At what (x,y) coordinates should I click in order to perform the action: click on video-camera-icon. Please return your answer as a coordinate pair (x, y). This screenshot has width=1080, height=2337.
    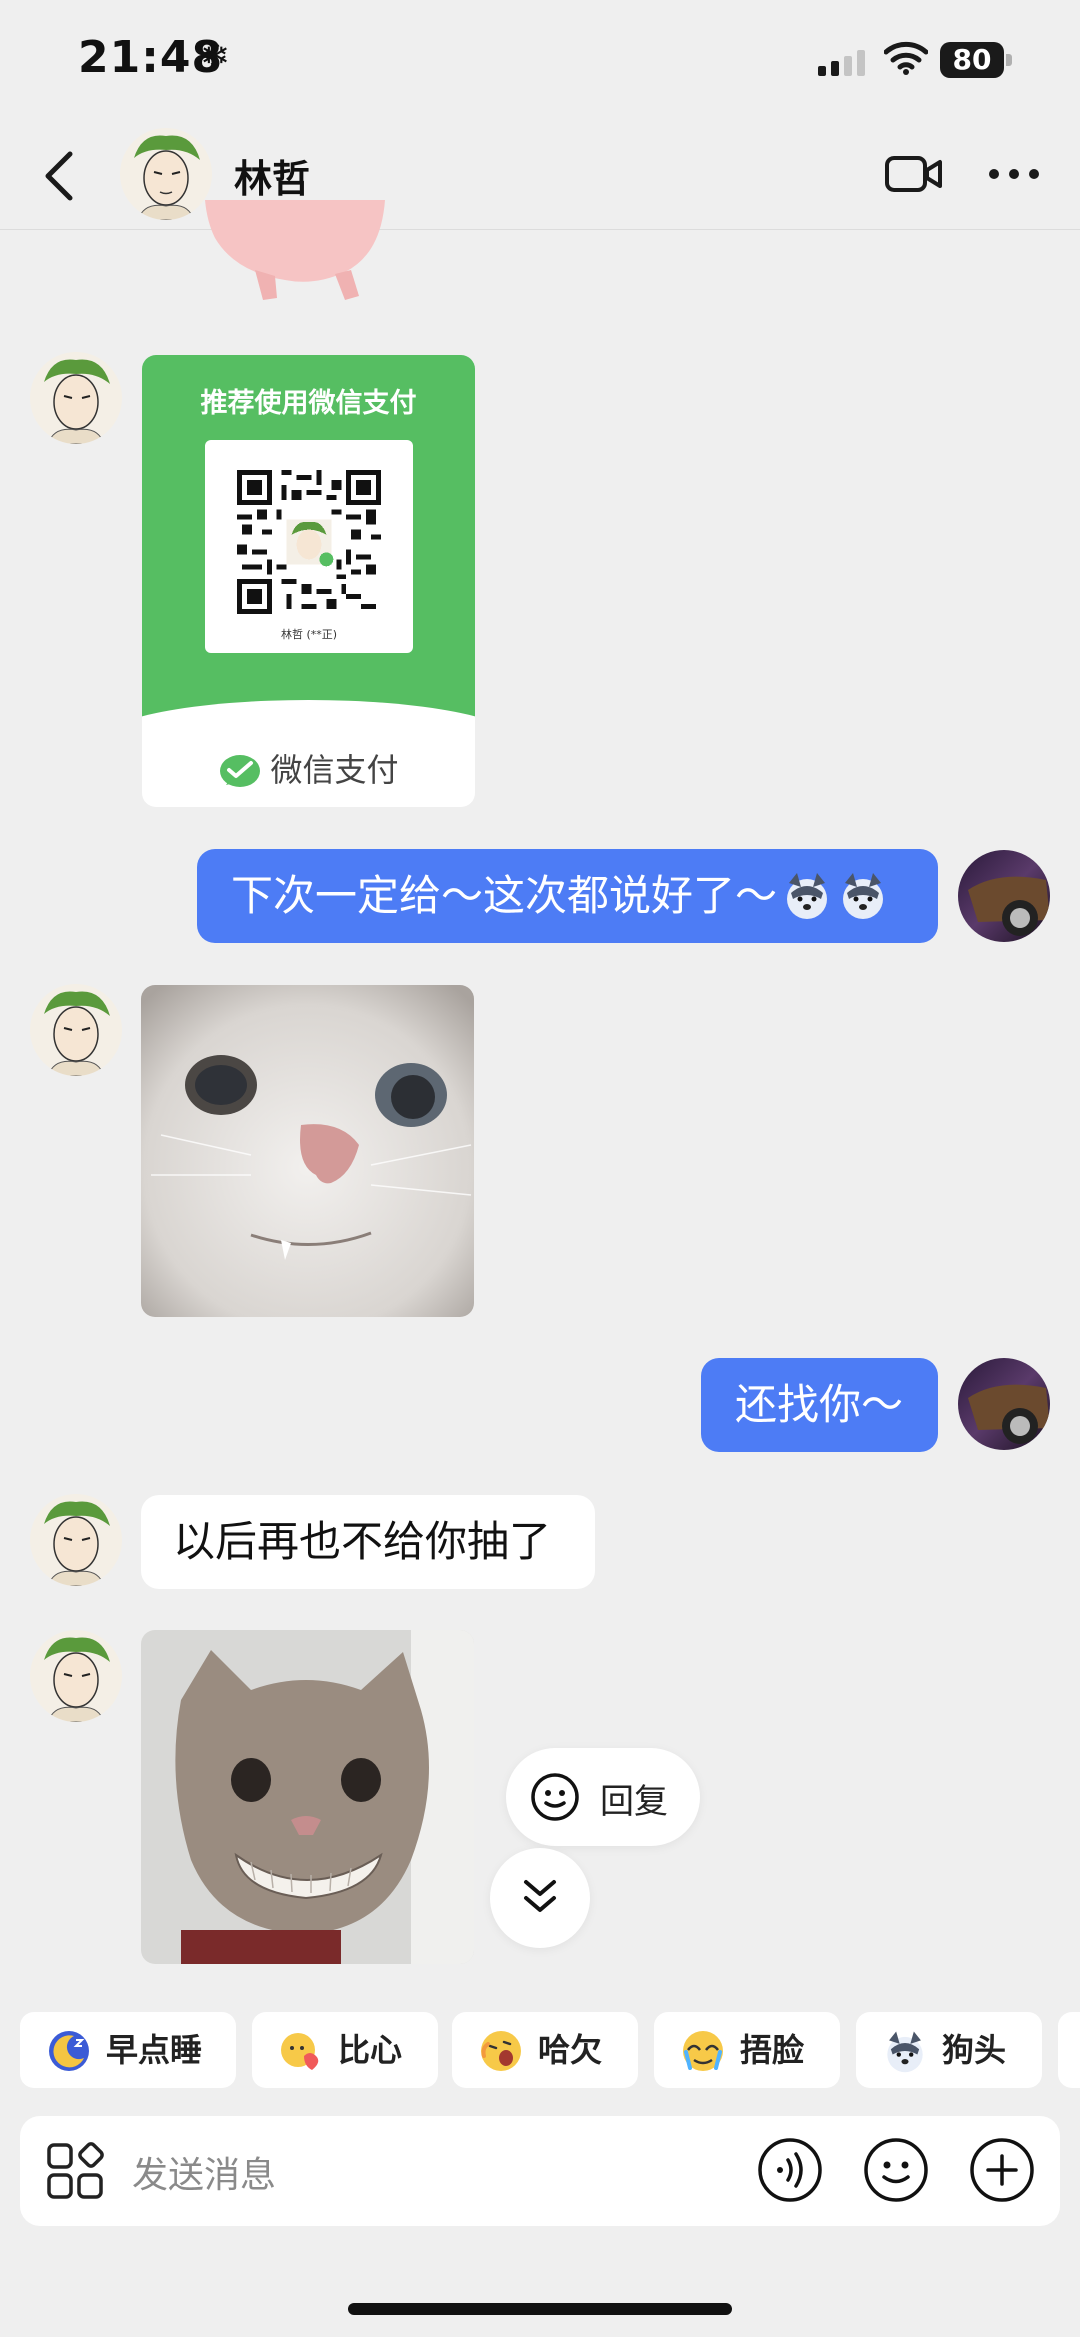
    Looking at the image, I should click on (914, 174).